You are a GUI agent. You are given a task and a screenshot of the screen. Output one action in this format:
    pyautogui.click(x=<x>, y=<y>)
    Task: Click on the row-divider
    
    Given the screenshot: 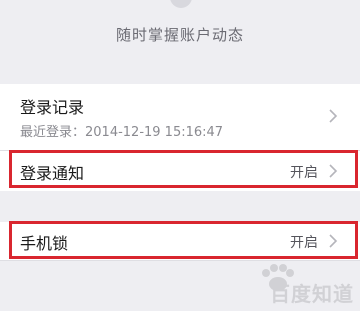 What is the action you would take?
    pyautogui.click(x=180, y=260)
    